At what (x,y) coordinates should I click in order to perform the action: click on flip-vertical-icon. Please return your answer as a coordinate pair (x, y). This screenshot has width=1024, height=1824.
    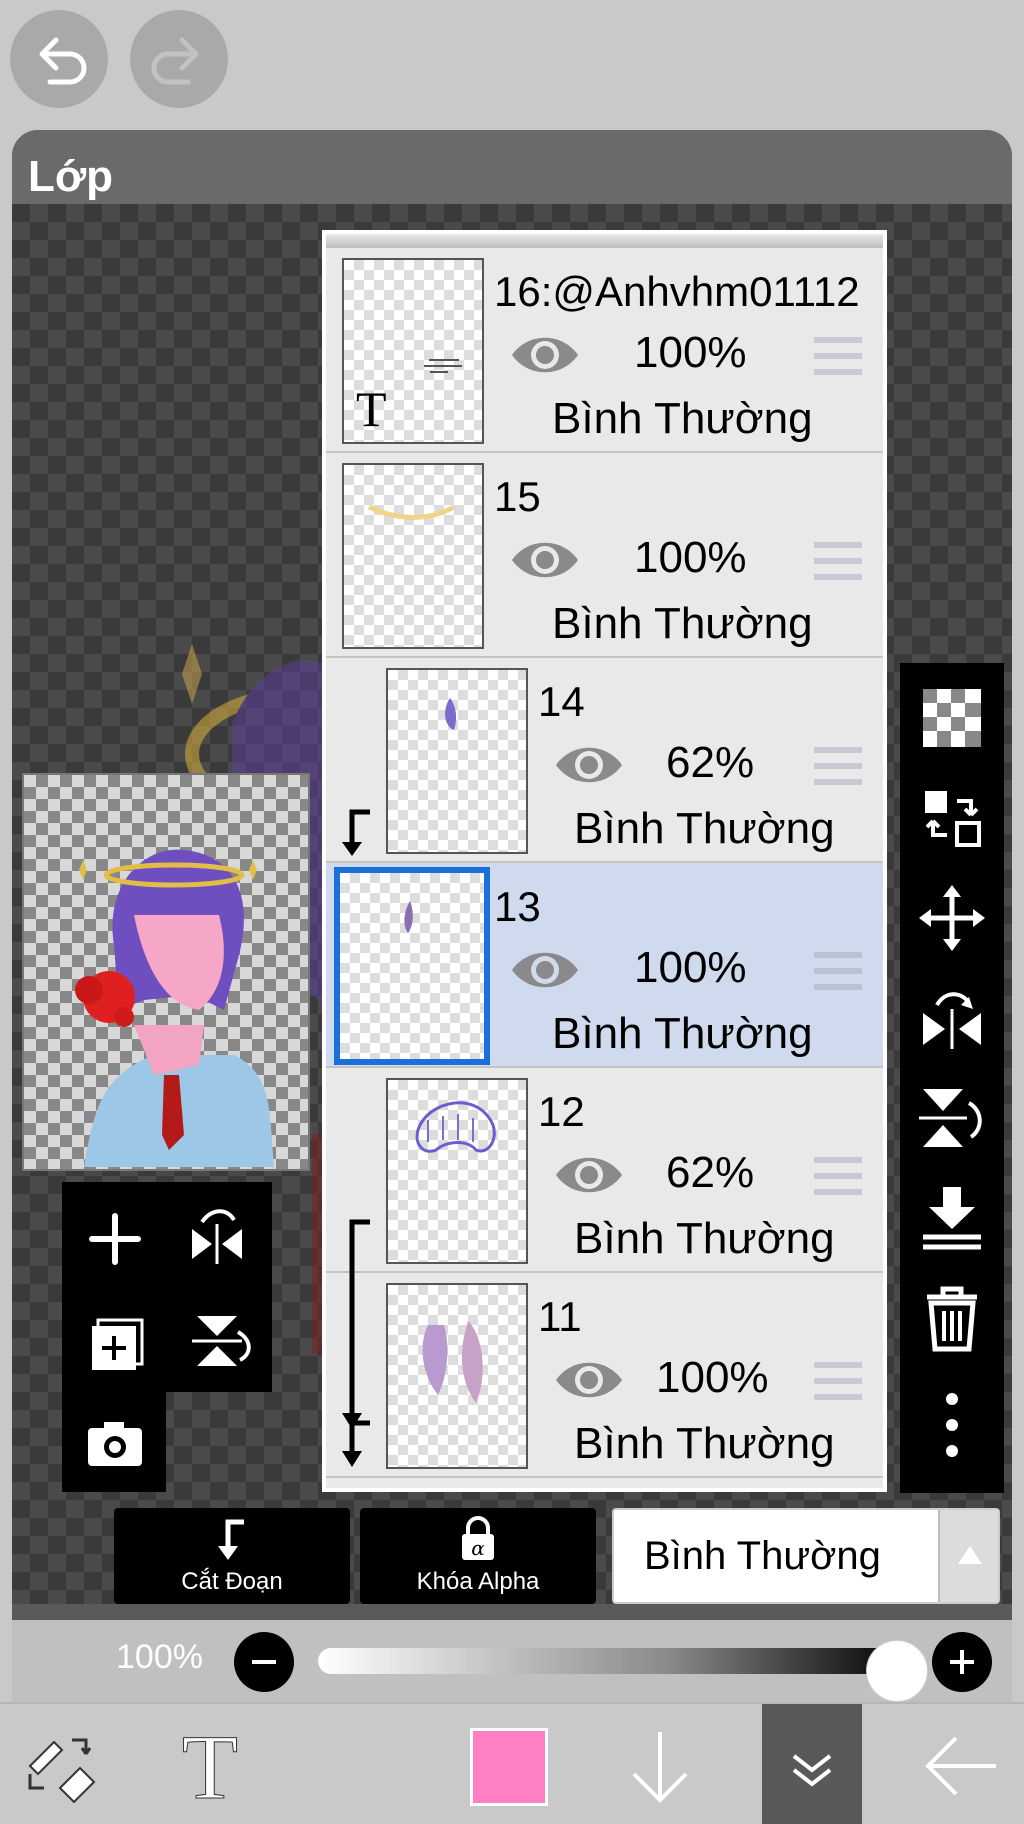
    Looking at the image, I should click on (950, 1118).